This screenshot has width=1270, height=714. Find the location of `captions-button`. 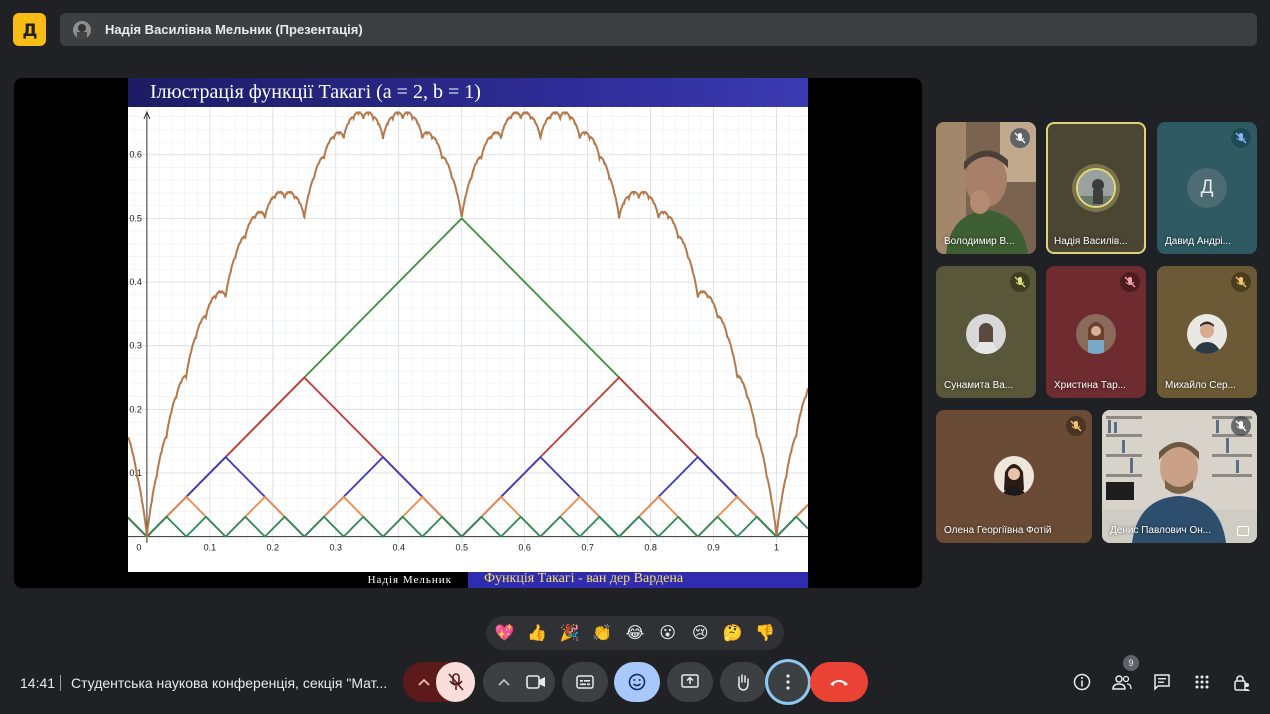

captions-button is located at coordinates (585, 682).